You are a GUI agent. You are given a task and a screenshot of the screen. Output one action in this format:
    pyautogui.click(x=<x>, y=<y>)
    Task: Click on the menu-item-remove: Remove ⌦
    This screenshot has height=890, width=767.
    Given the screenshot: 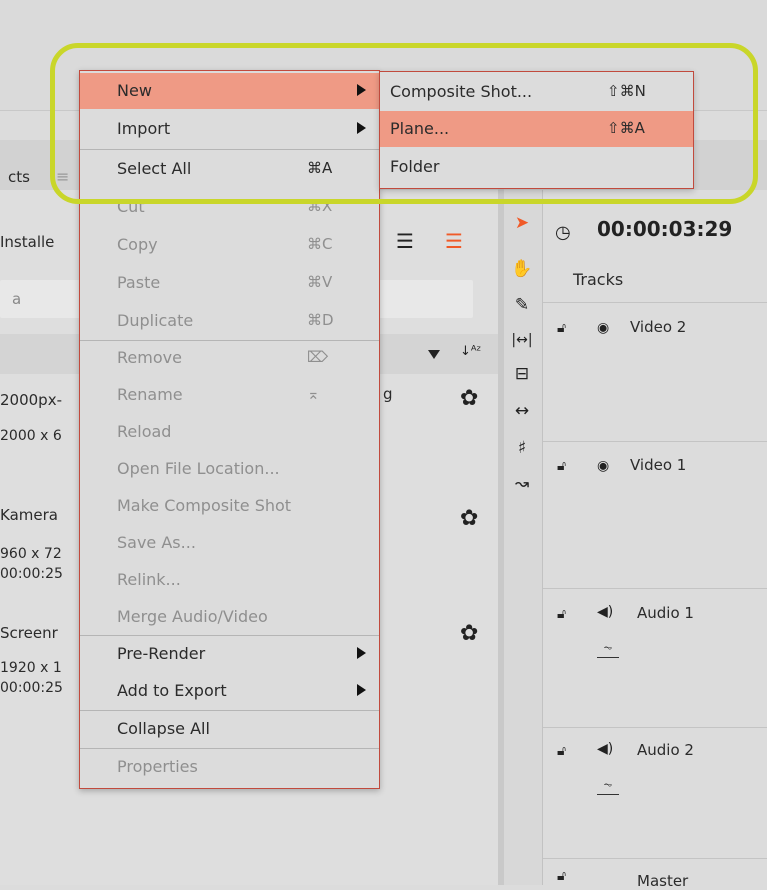 What is the action you would take?
    pyautogui.click(x=229, y=358)
    